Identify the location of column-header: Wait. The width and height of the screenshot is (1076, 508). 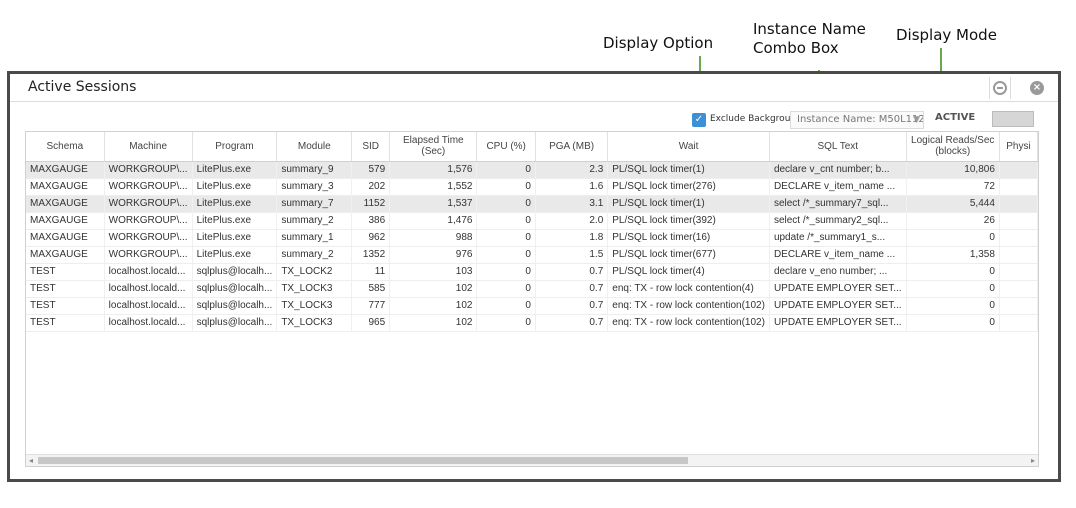
(688, 147).